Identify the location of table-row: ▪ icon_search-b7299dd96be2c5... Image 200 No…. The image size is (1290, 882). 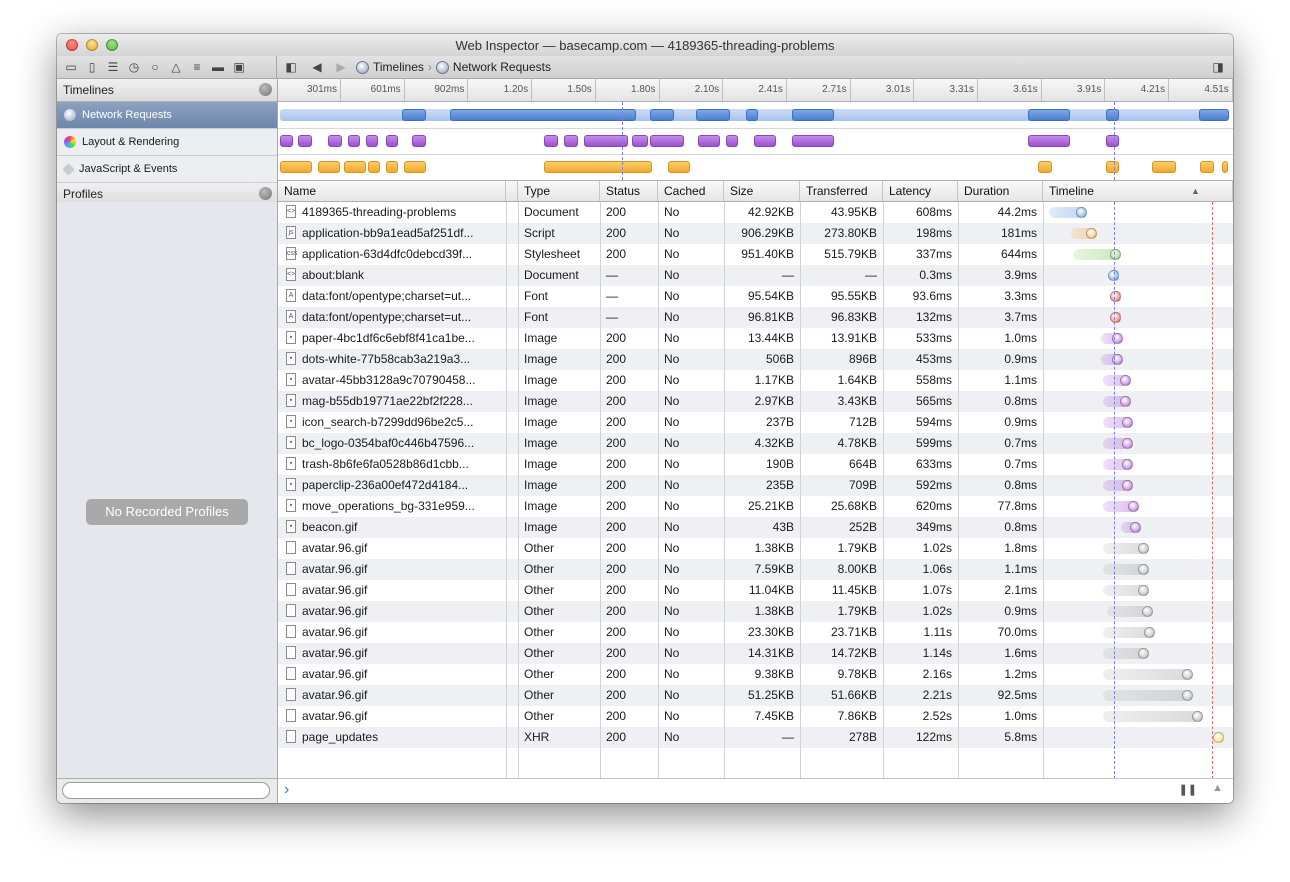
(755, 422).